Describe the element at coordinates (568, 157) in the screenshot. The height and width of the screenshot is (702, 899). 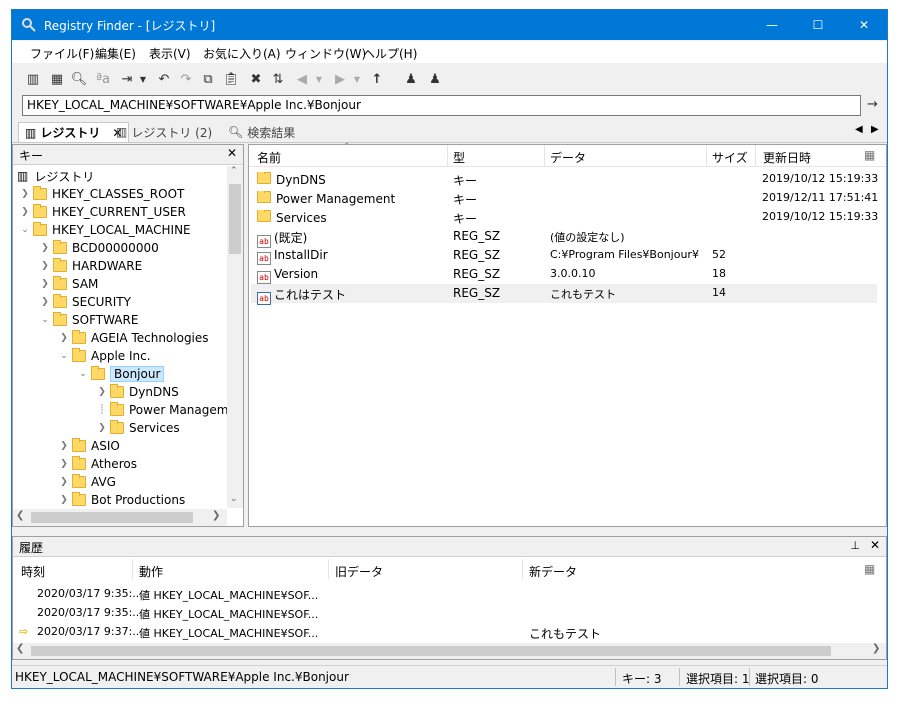
I see `column-data: データ` at that location.